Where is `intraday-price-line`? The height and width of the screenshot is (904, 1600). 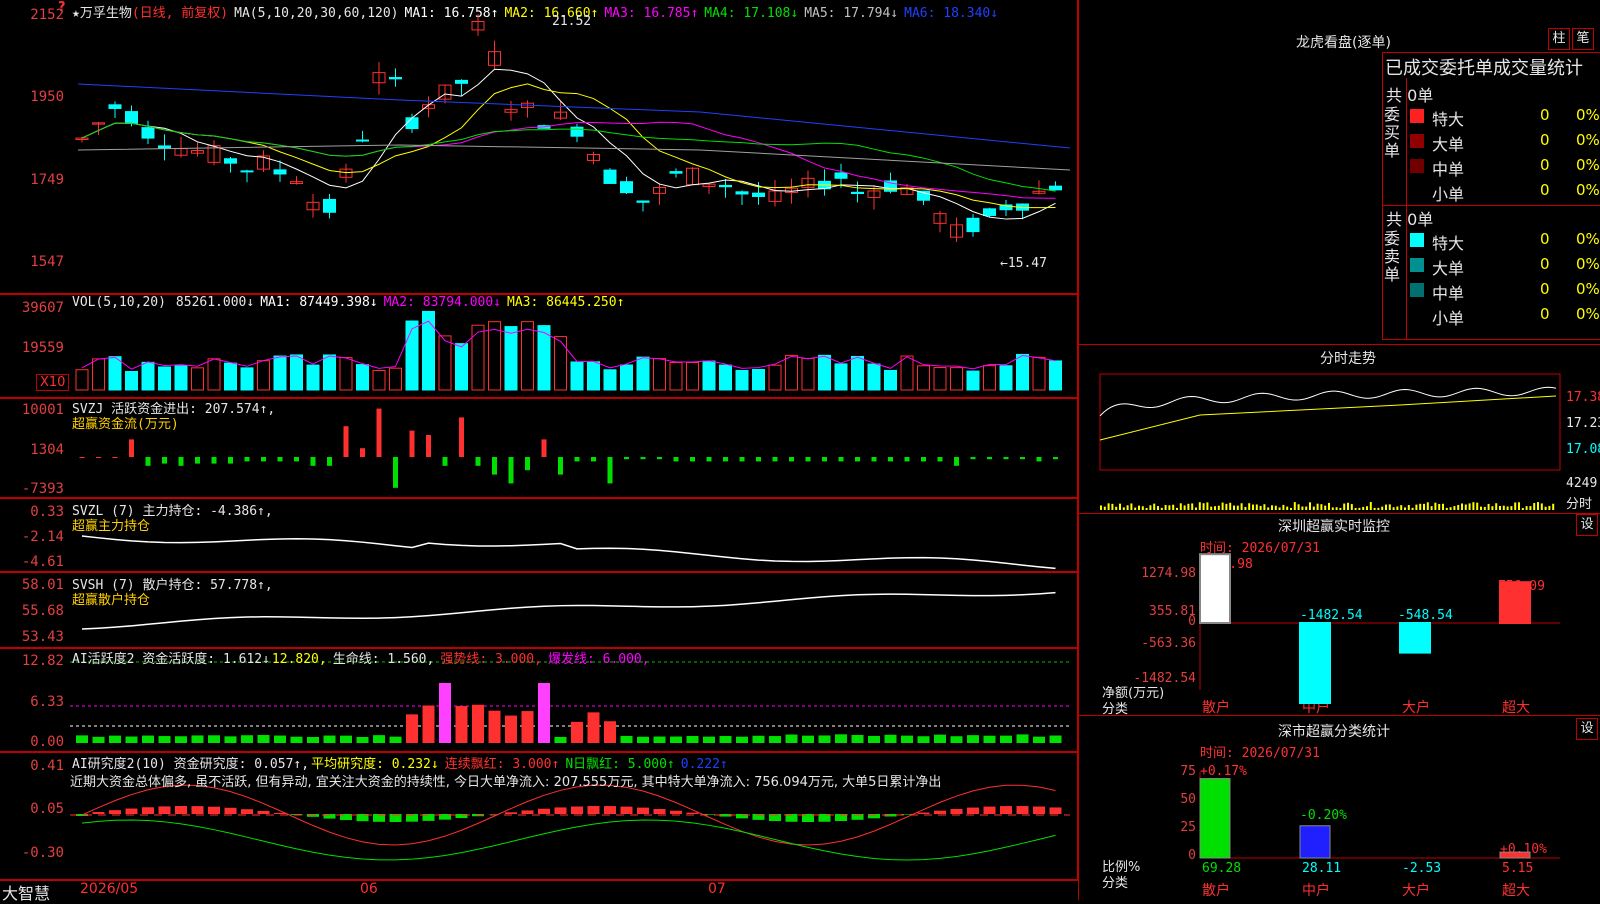 intraday-price-line is located at coordinates (1328, 401).